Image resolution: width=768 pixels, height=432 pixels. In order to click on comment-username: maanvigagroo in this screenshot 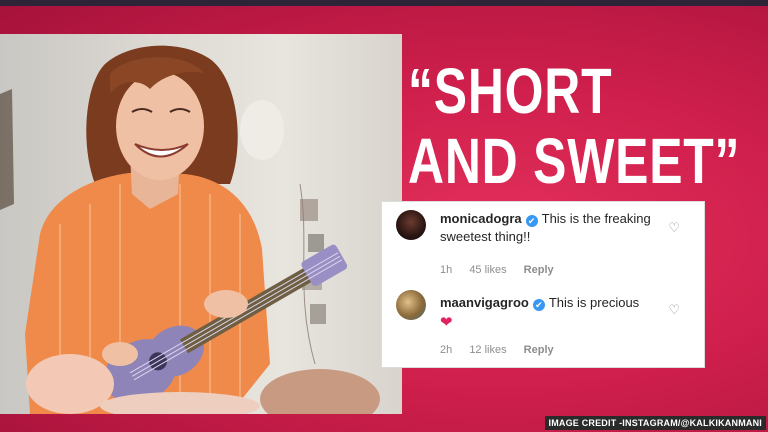, I will do `click(484, 302)`.